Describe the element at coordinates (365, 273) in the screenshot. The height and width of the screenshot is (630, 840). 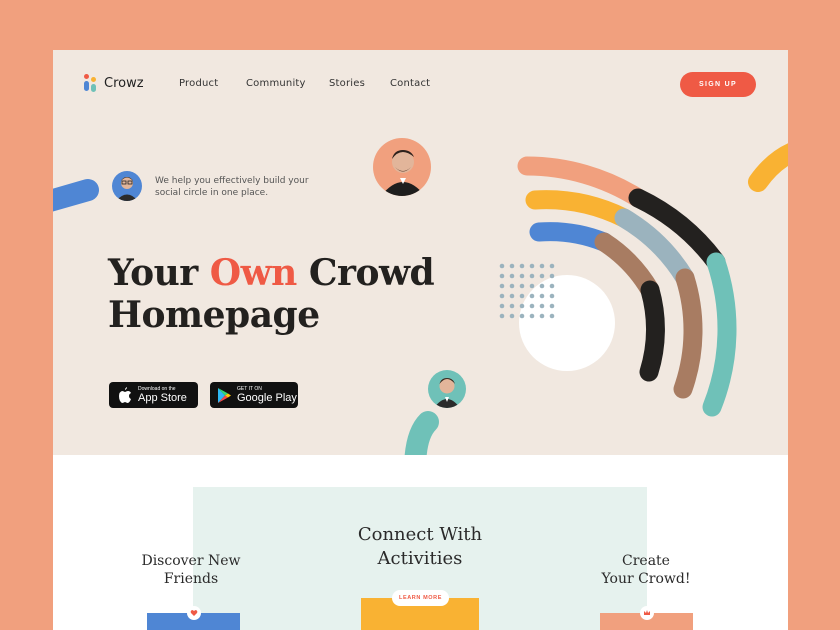
I see `headline-part2: Crowd` at that location.